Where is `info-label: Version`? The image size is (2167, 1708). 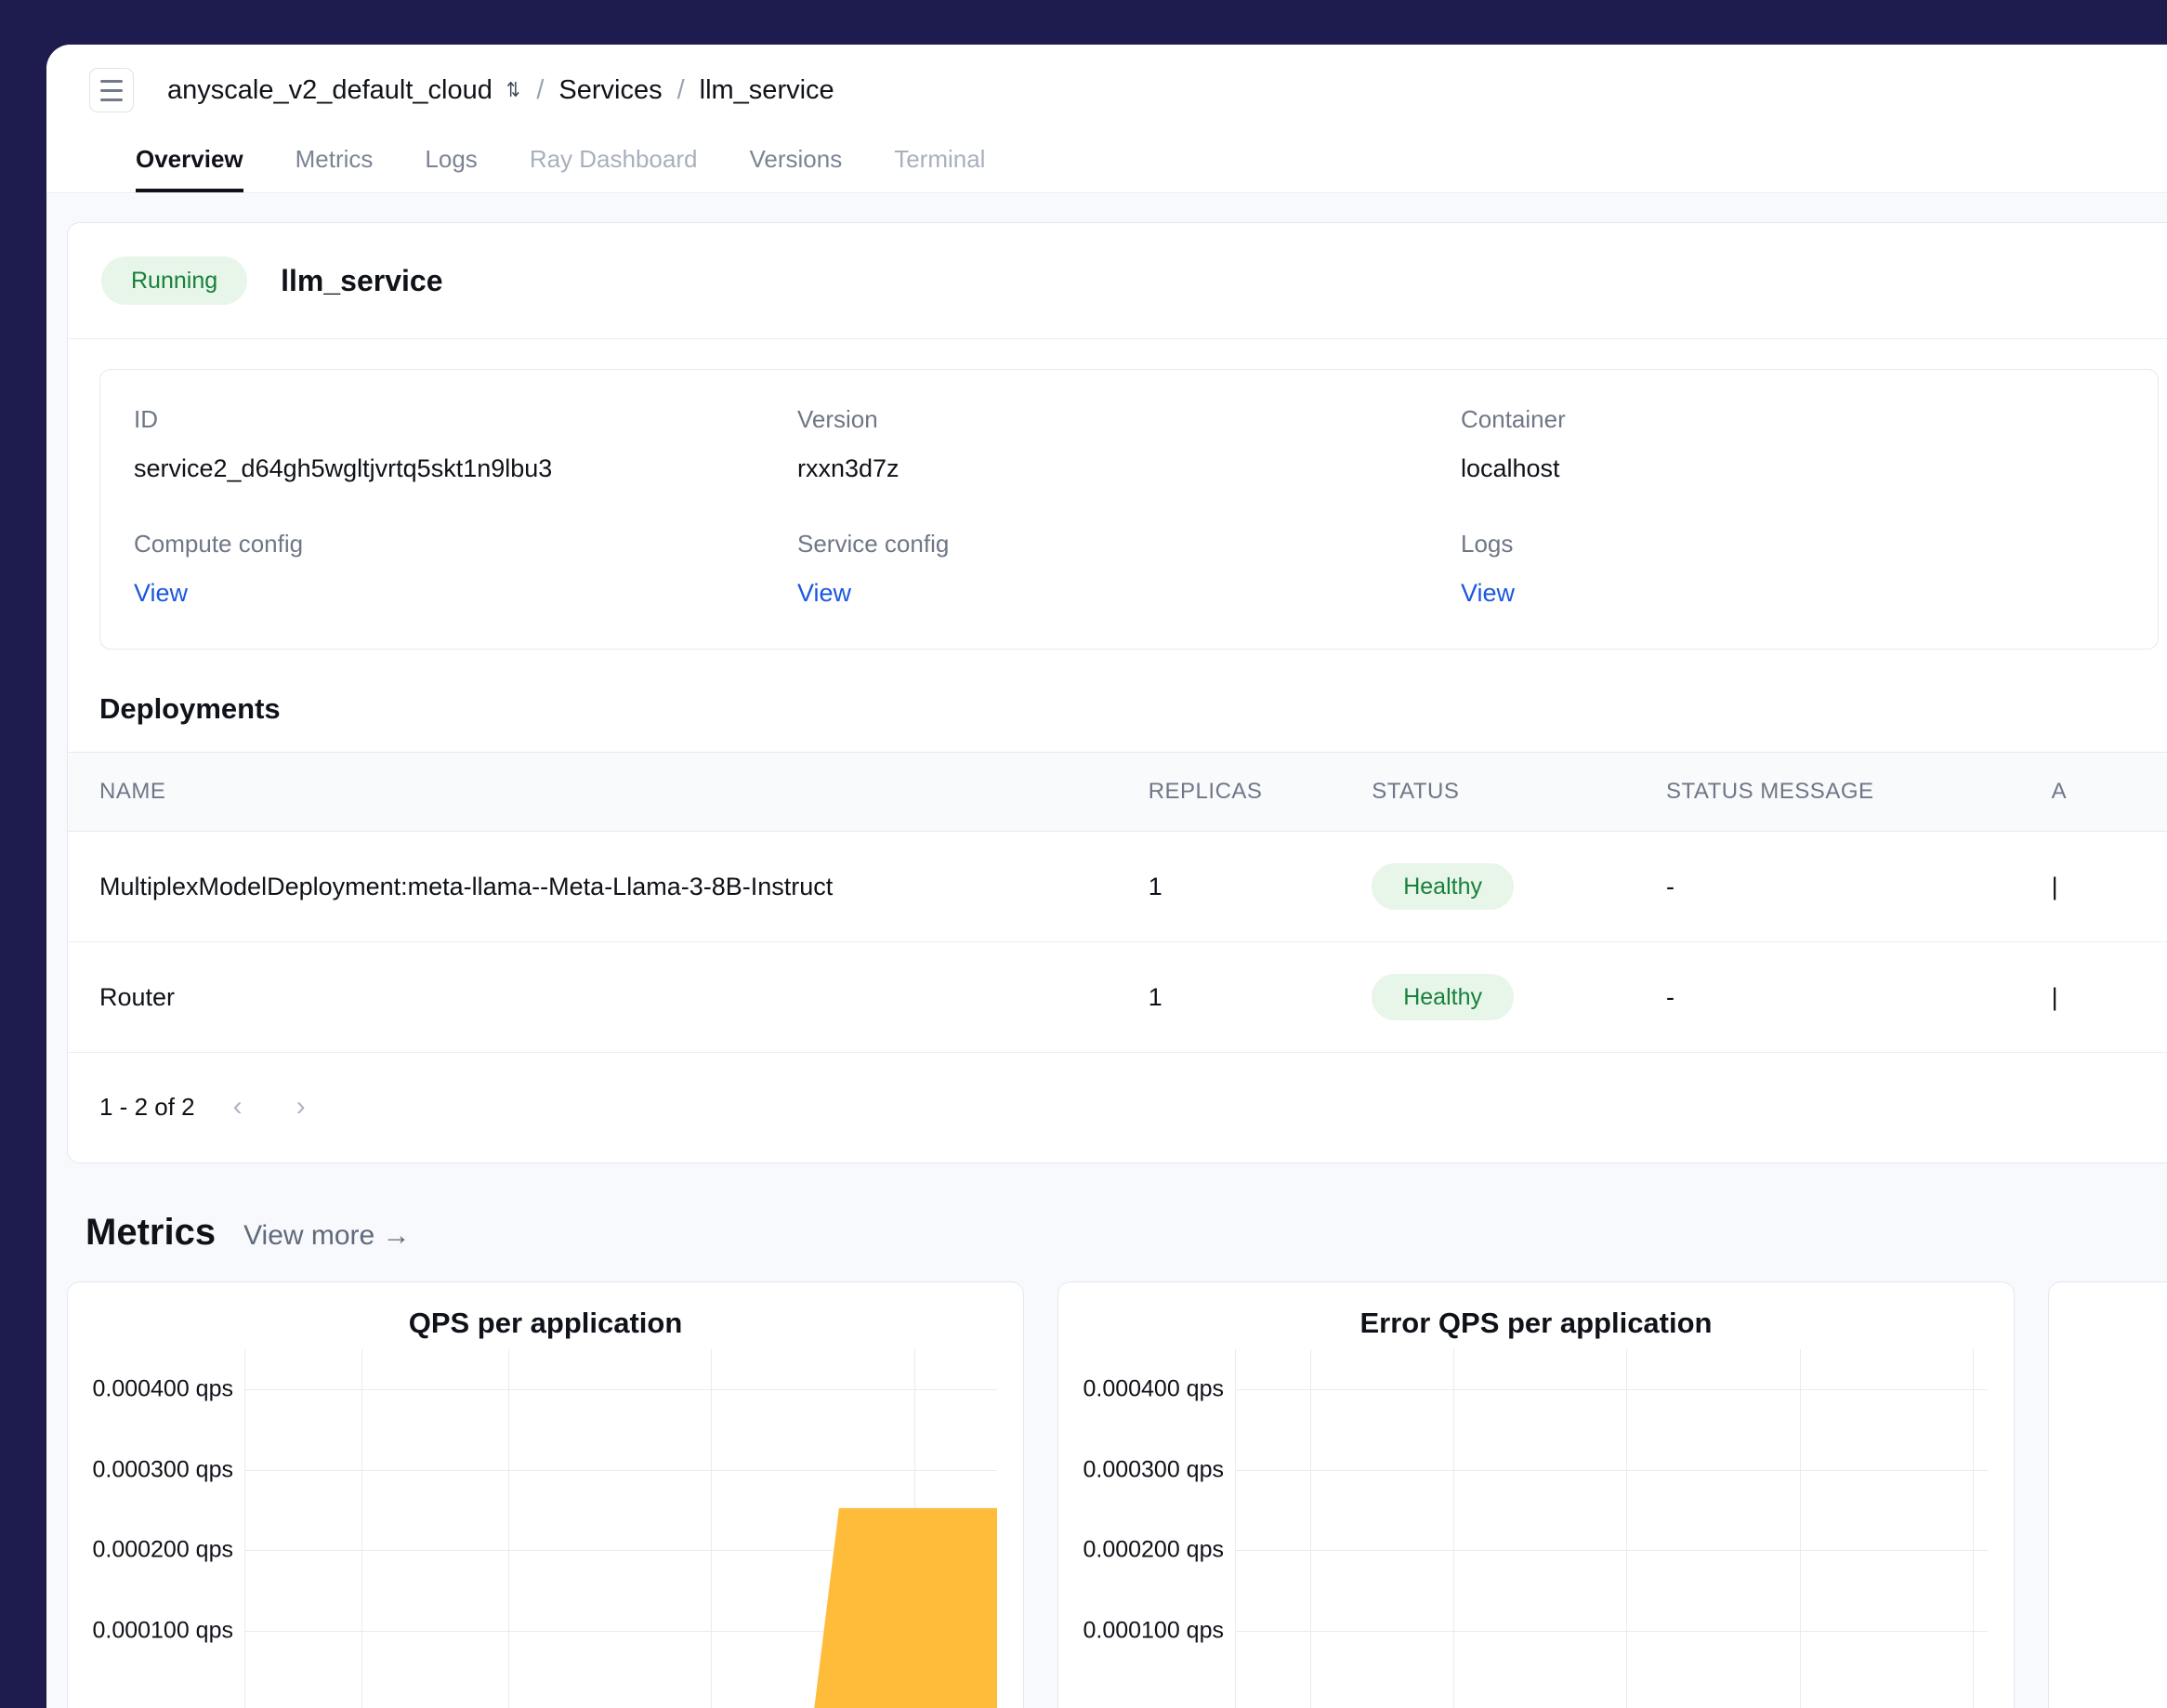
info-label: Version is located at coordinates (1129, 419).